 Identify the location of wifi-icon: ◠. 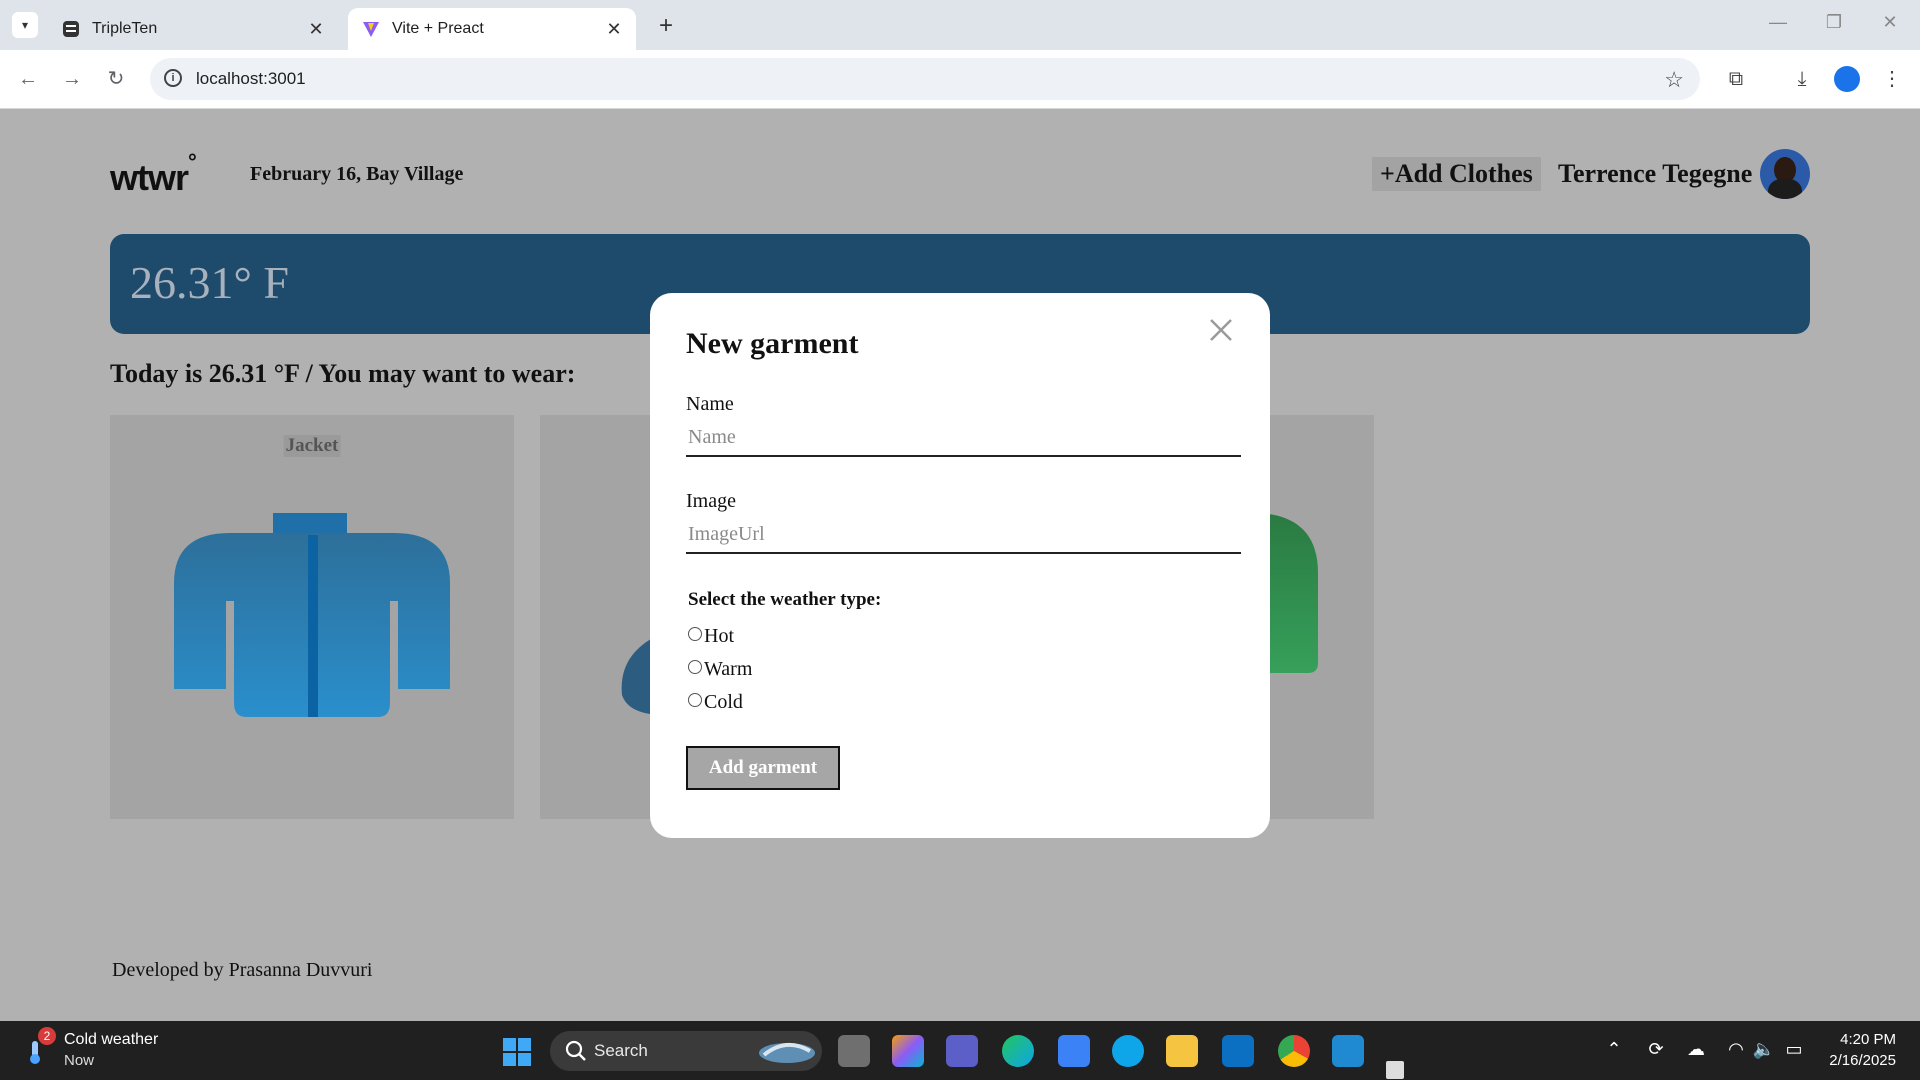
(1736, 1049).